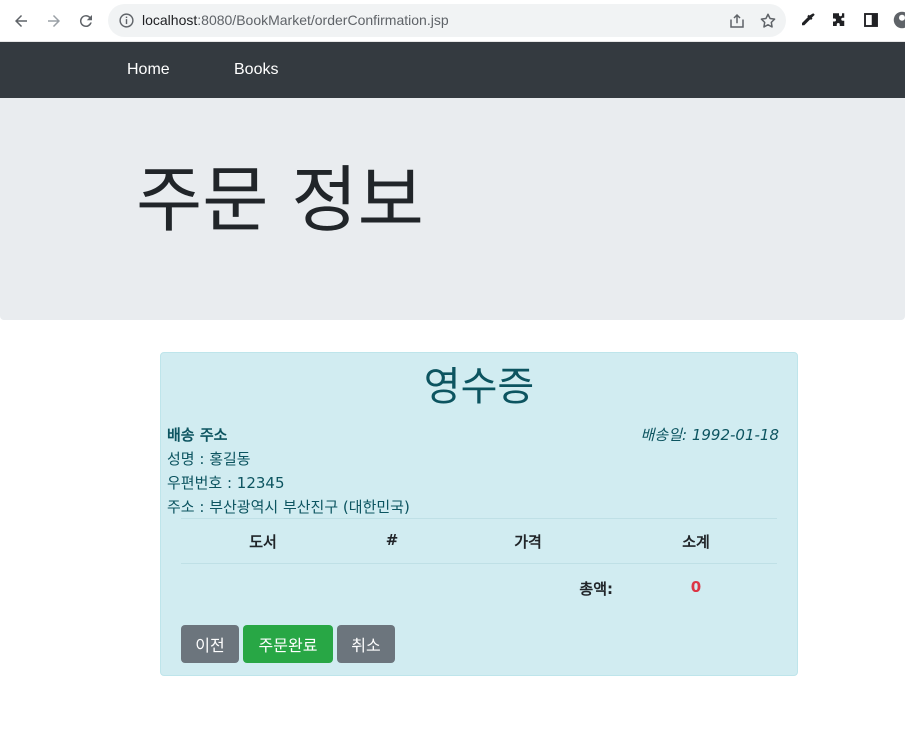 The image size is (905, 735). Describe the element at coordinates (288, 644) in the screenshot. I see `complete-order-button: 주문완료` at that location.